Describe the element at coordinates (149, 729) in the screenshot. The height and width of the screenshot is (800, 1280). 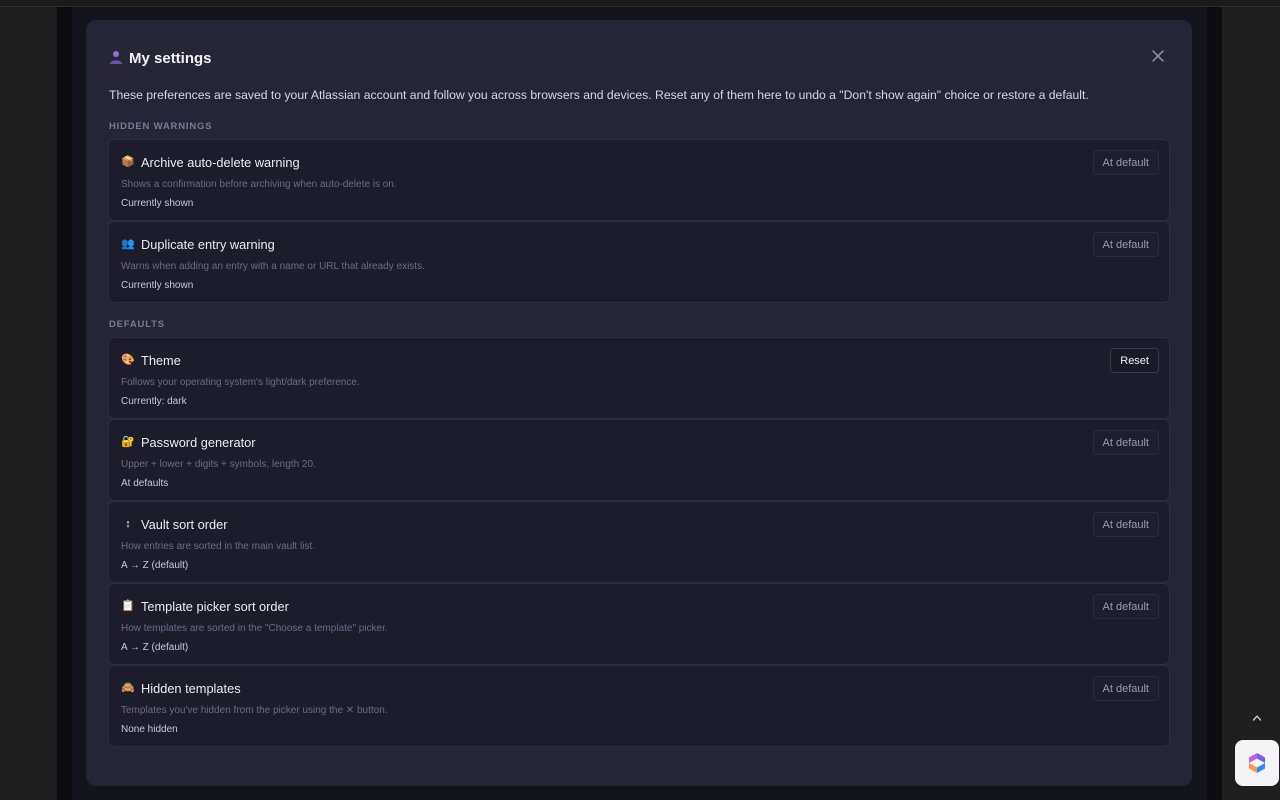
I see `card-status: None hidden` at that location.